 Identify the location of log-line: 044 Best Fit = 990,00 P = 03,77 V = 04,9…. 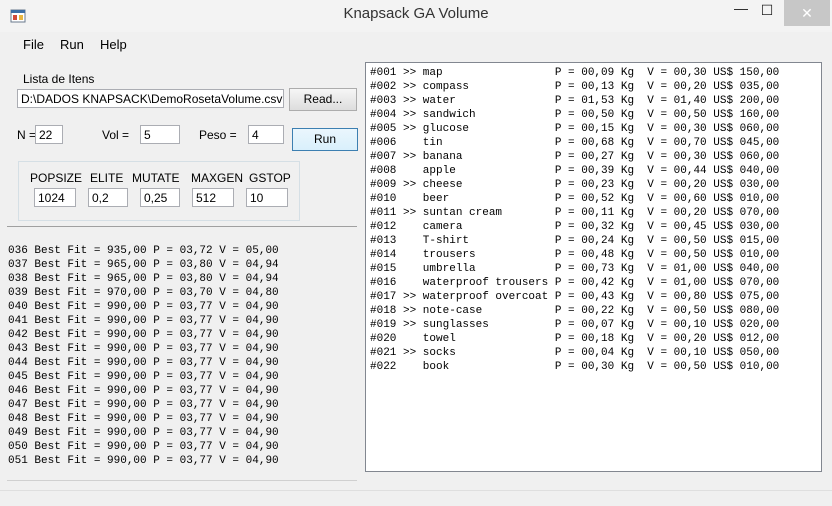
(143, 363).